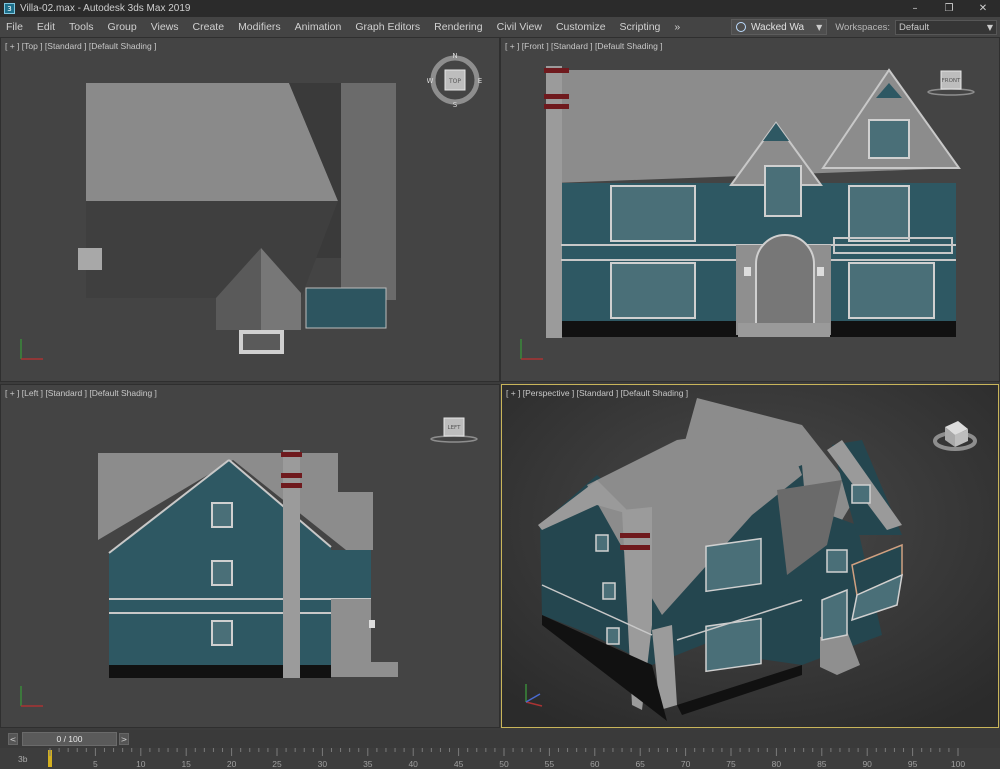  What do you see at coordinates (455, 104) in the screenshot?
I see `compass-s: S` at bounding box center [455, 104].